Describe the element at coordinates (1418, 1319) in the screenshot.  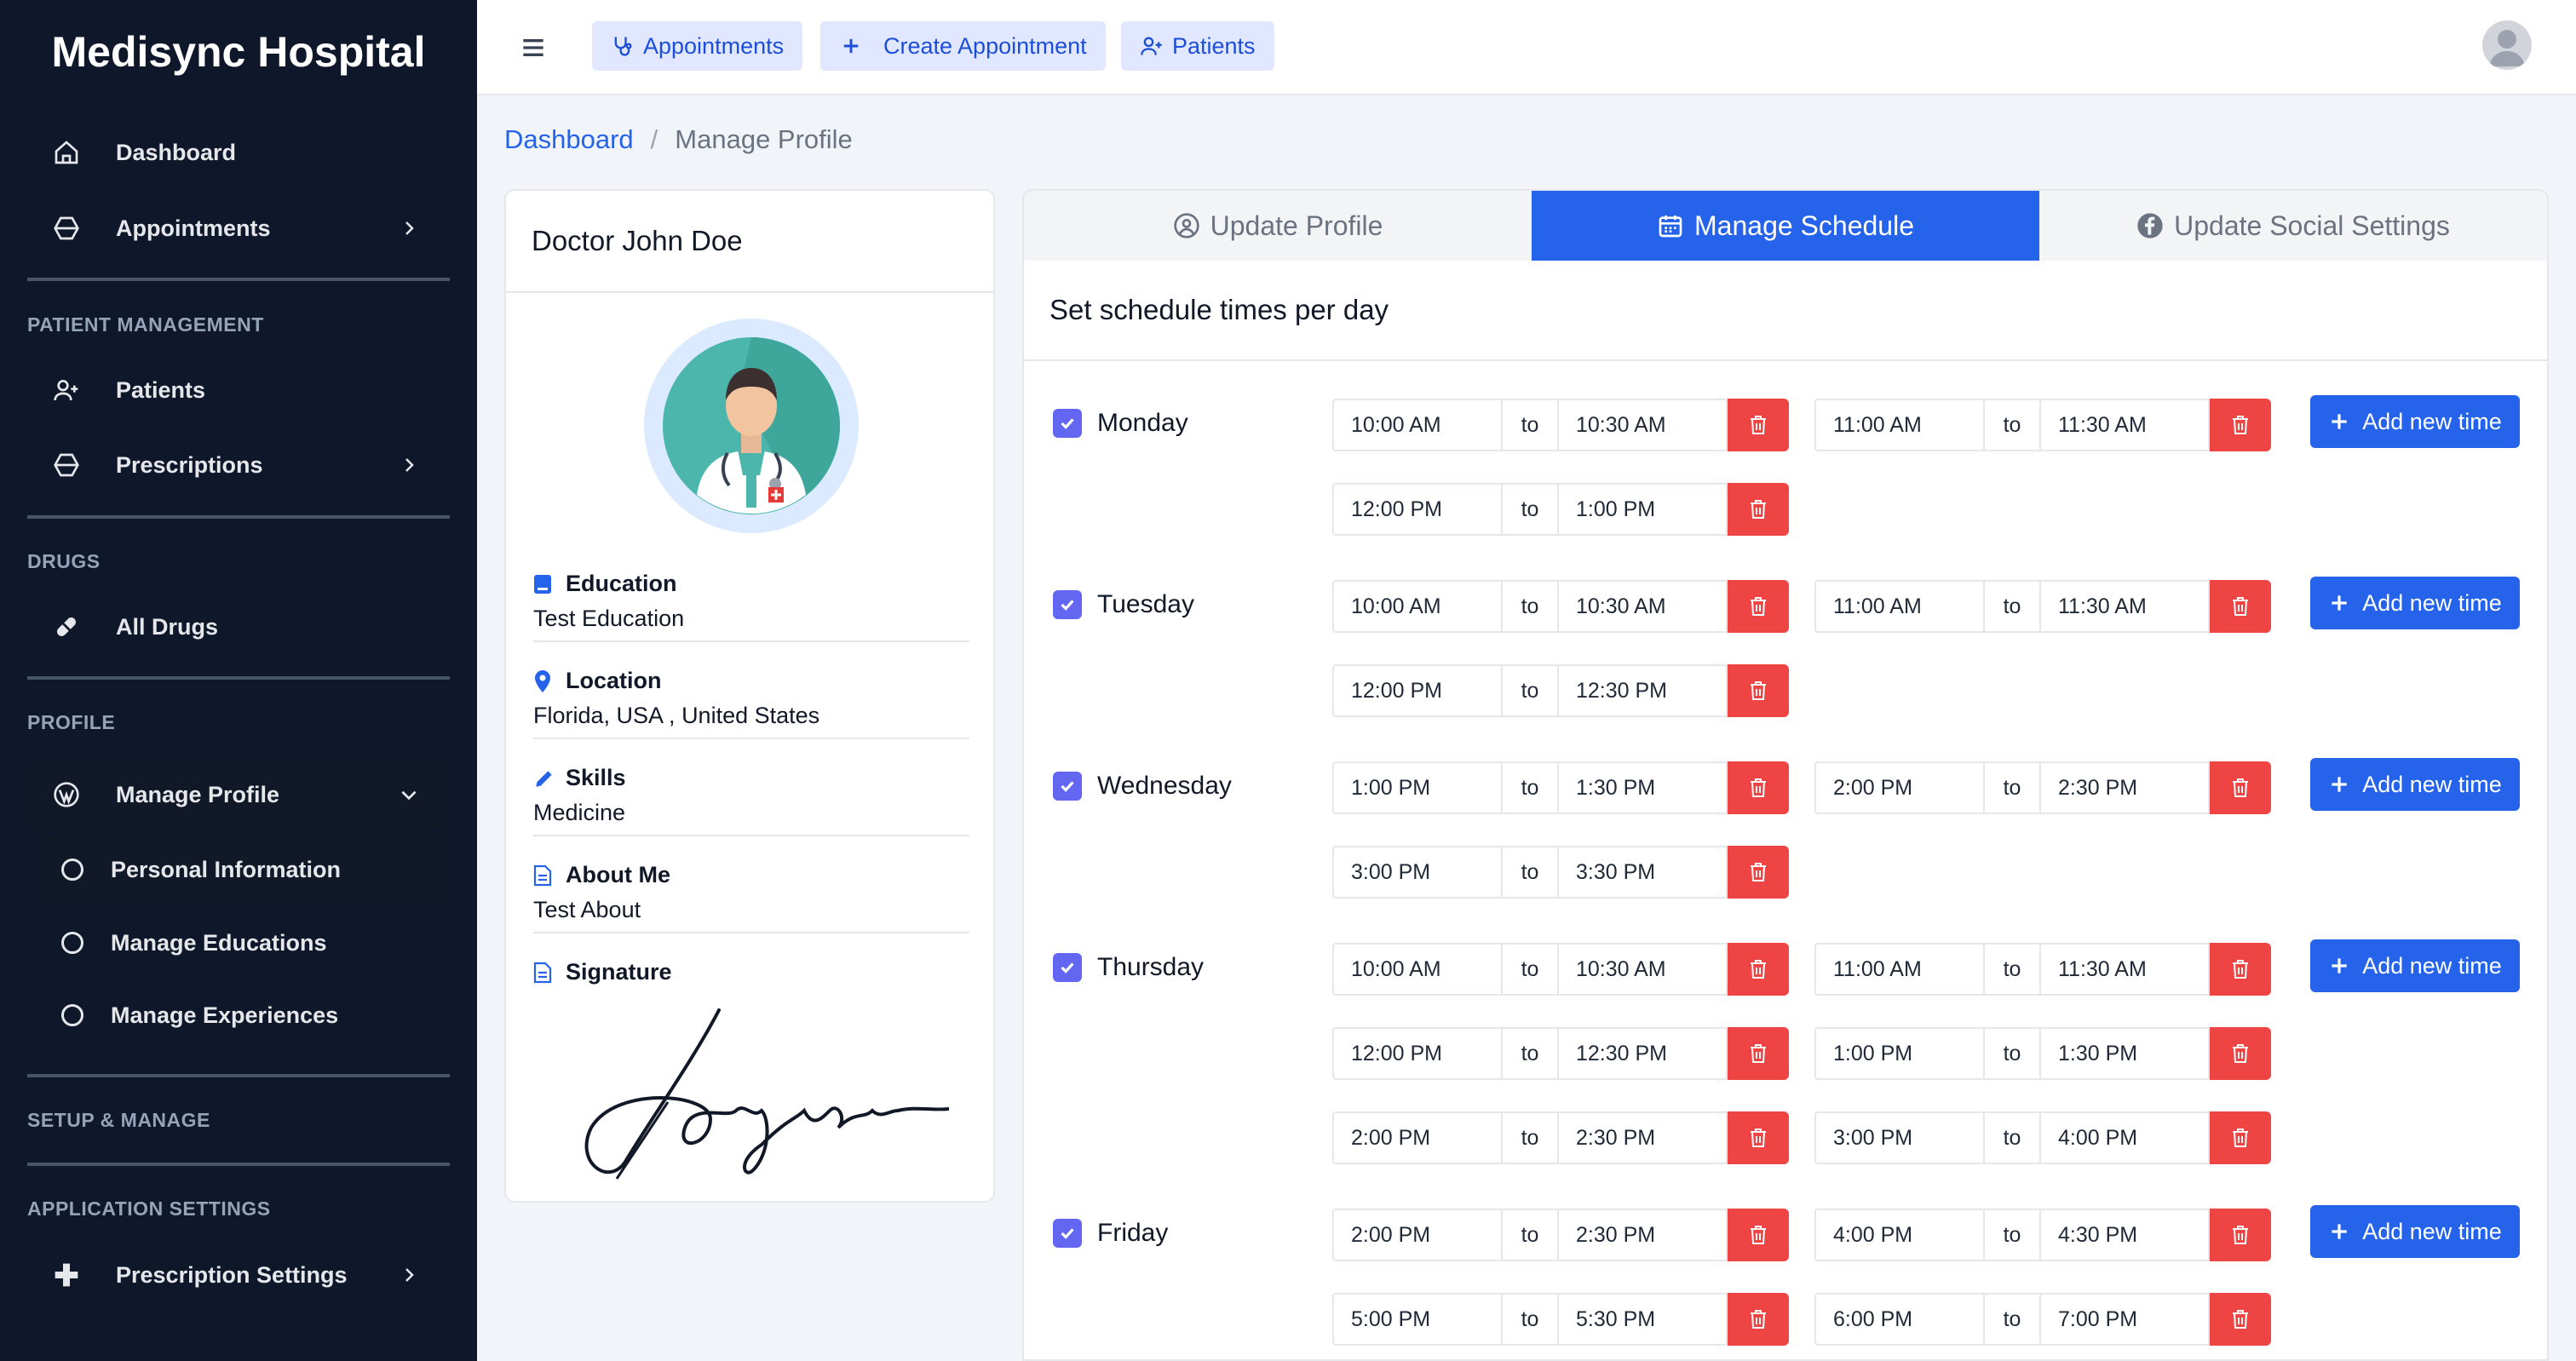
I see `start-time-input: 5:00 PM` at that location.